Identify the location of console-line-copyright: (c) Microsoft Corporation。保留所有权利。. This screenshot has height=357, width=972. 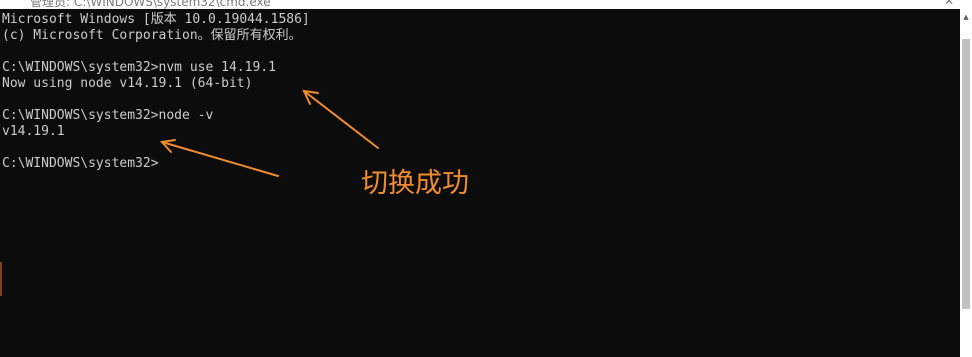
(152, 35).